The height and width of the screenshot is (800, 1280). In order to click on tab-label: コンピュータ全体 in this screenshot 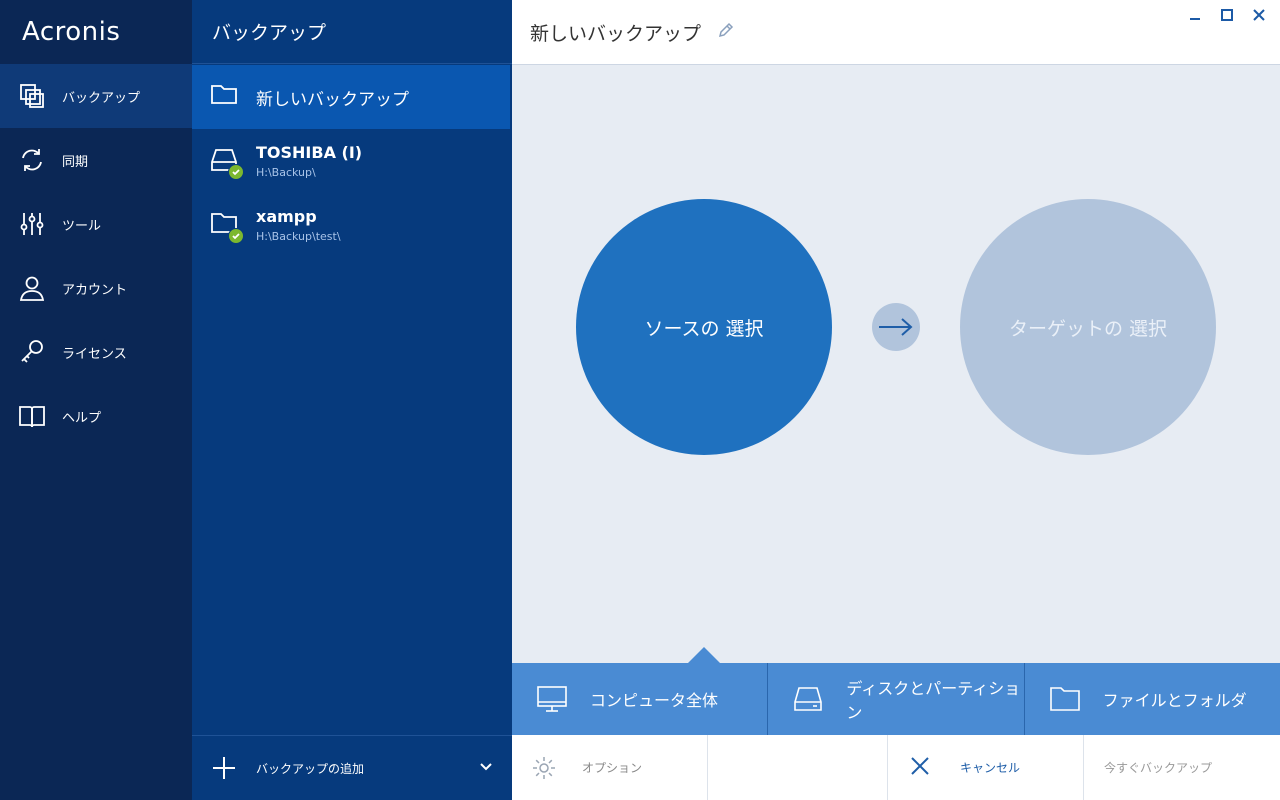, I will do `click(654, 700)`.